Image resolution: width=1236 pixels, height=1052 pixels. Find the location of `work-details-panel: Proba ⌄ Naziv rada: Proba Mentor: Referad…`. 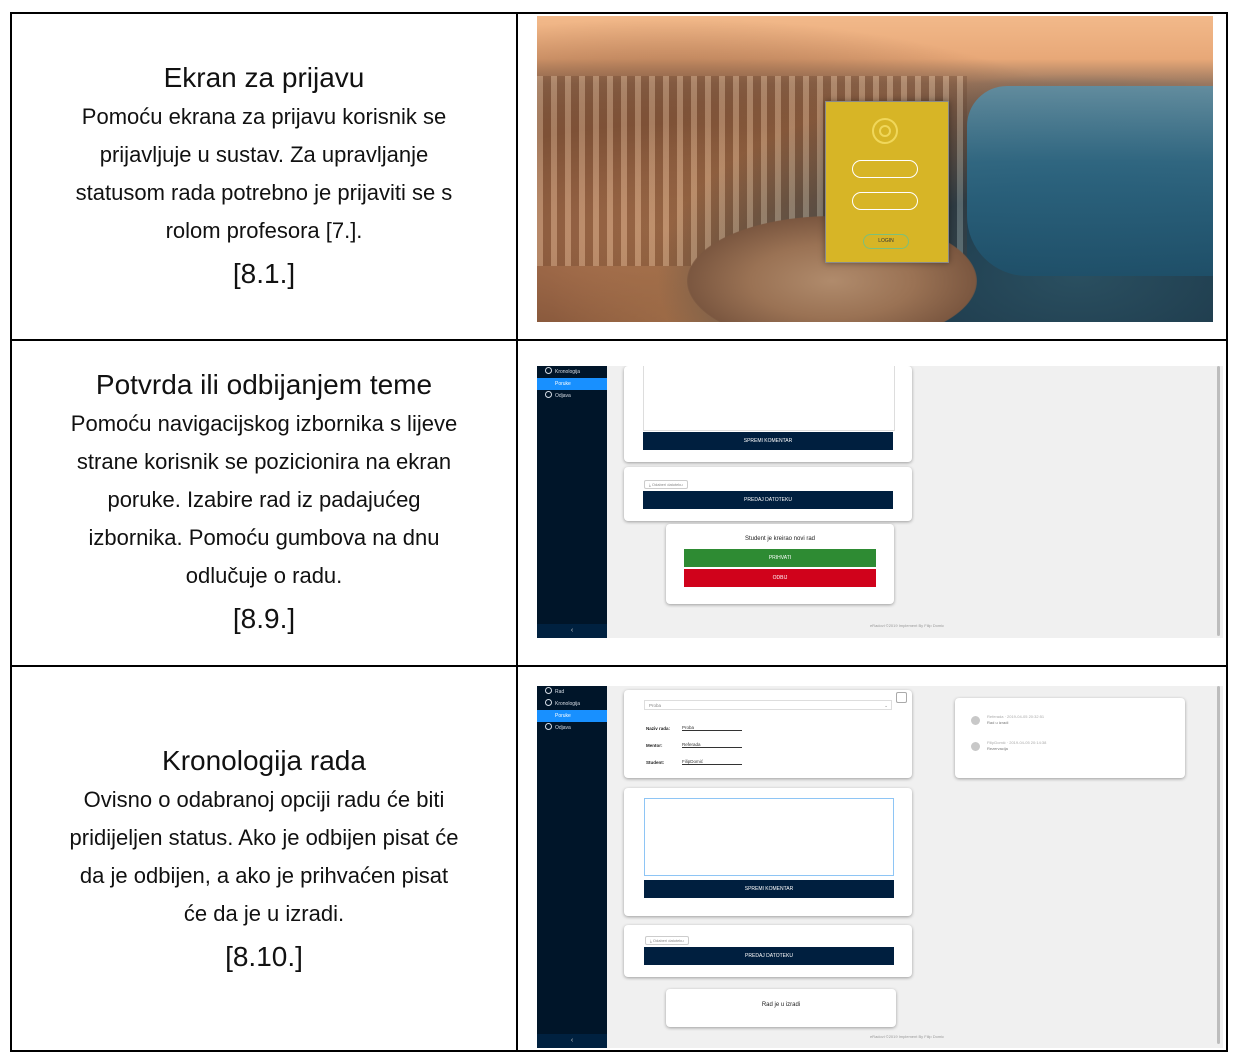

work-details-panel: Proba ⌄ Naziv rada: Proba Mentor: Referad… is located at coordinates (768, 734).